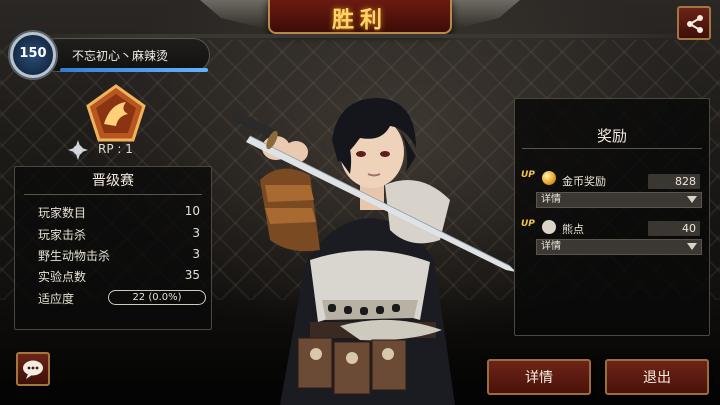  I want to click on player-level: 150, so click(33, 53).